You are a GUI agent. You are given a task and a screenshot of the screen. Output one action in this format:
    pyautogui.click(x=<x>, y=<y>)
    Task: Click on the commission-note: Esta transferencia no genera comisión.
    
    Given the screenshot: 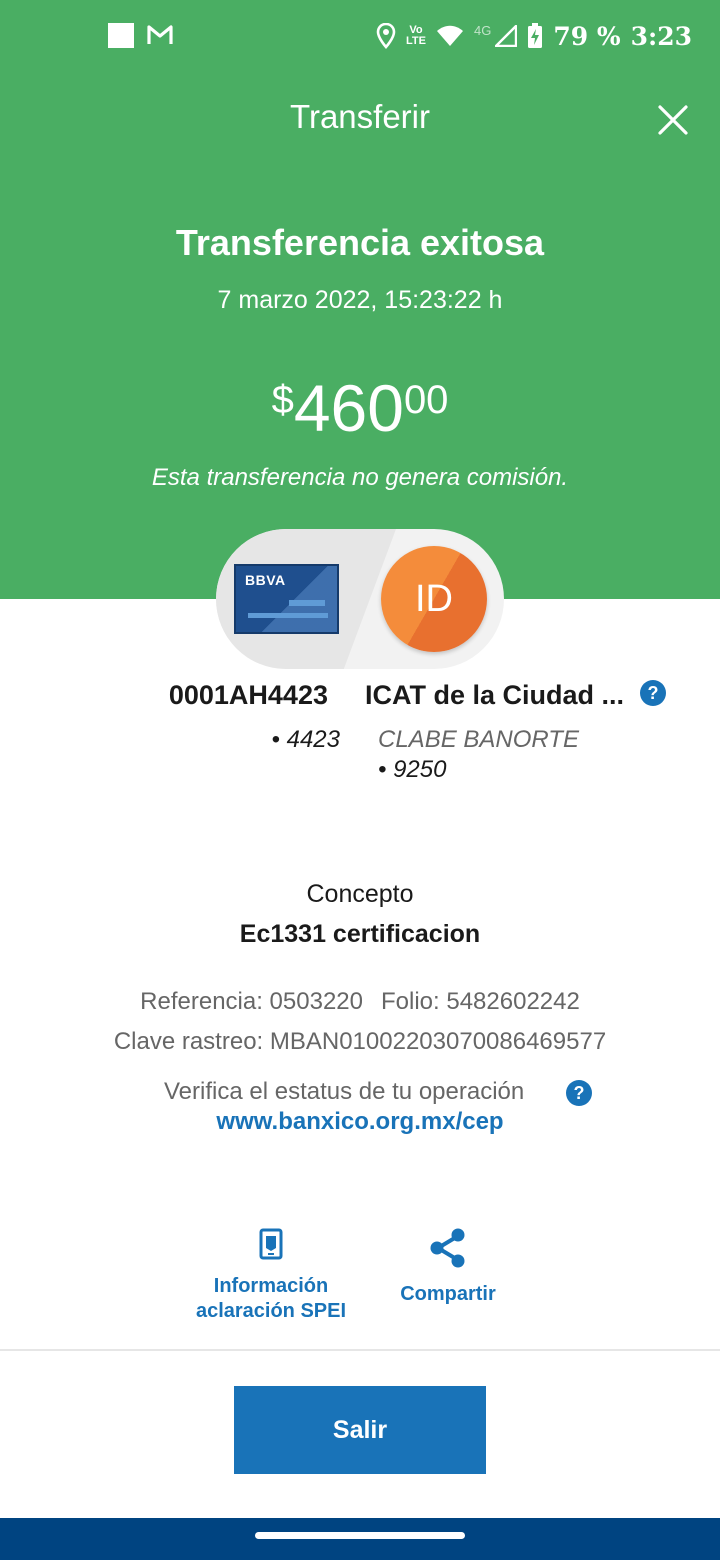 What is the action you would take?
    pyautogui.click(x=360, y=477)
    